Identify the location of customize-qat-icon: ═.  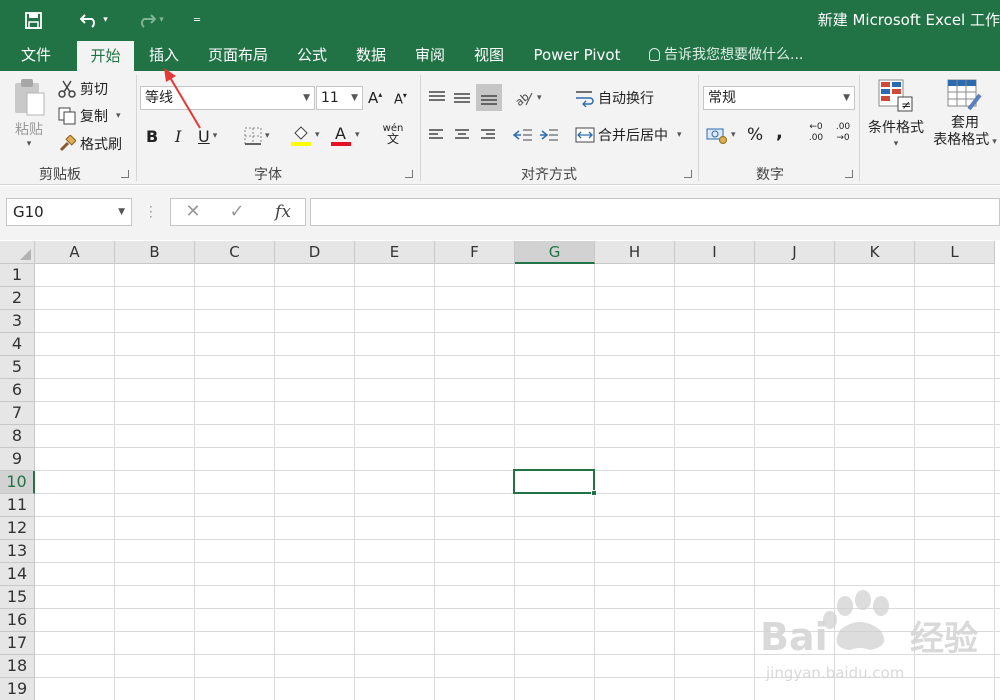
(197, 20).